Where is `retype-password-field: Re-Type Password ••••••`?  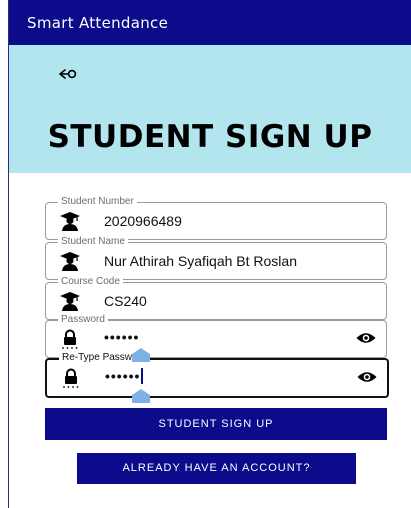 retype-password-field: Re-Type Password •••••• is located at coordinates (217, 375).